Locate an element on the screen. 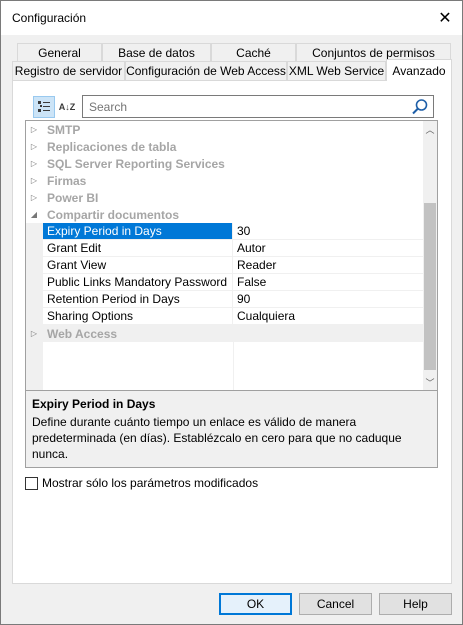 This screenshot has height=625, width=463. property-value: 30 is located at coordinates (328, 231).